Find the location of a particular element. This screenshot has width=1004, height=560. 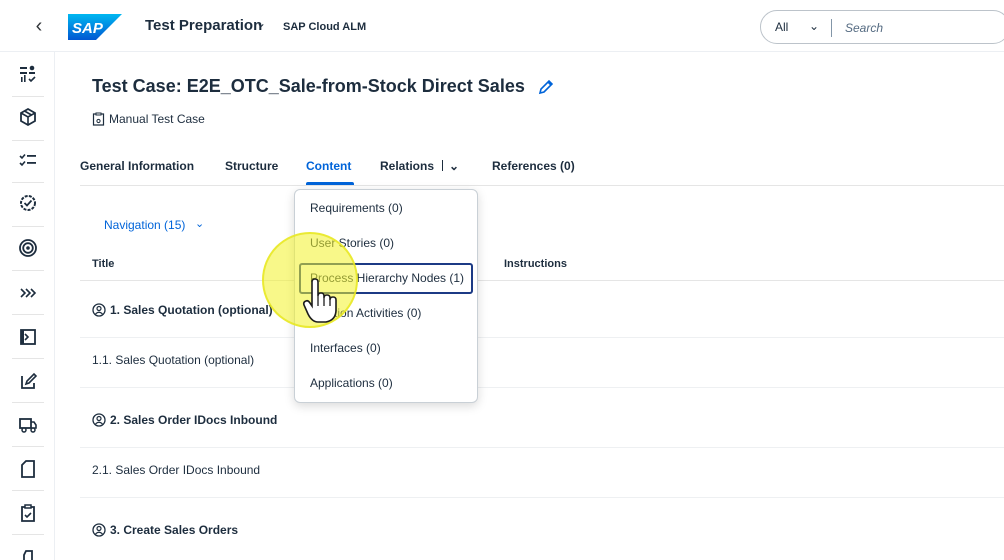

row-text: 2. Sales Order IDocs Inbound is located at coordinates (194, 420).